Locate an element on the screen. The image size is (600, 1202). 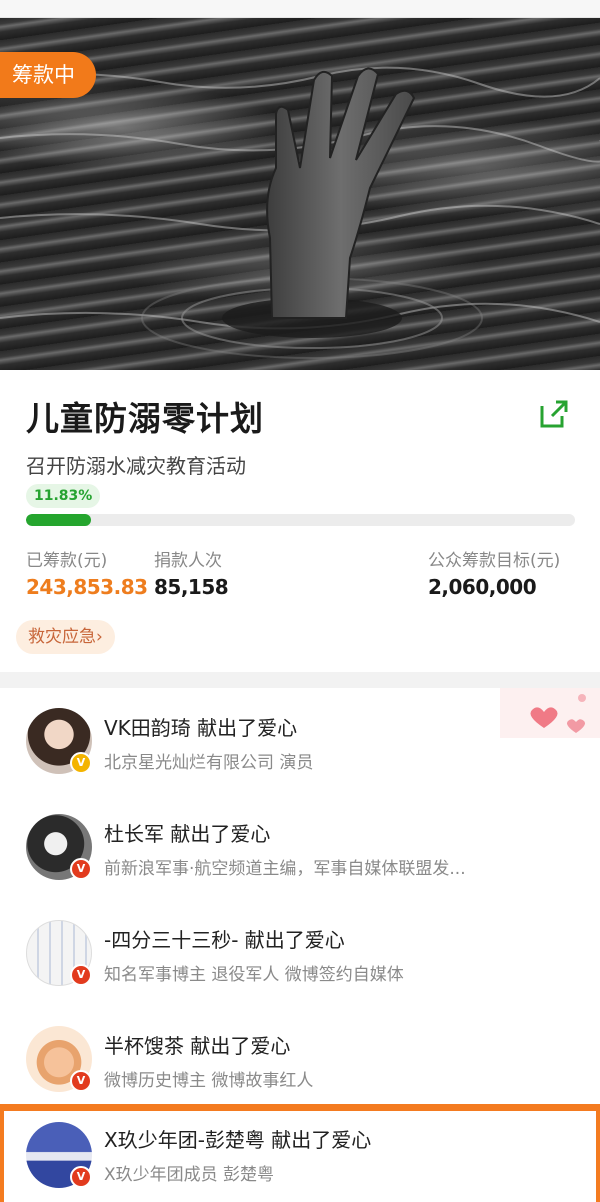
supporter-name: X玖少年团-彭楚粤 献出了爱心 is located at coordinates (238, 1140).